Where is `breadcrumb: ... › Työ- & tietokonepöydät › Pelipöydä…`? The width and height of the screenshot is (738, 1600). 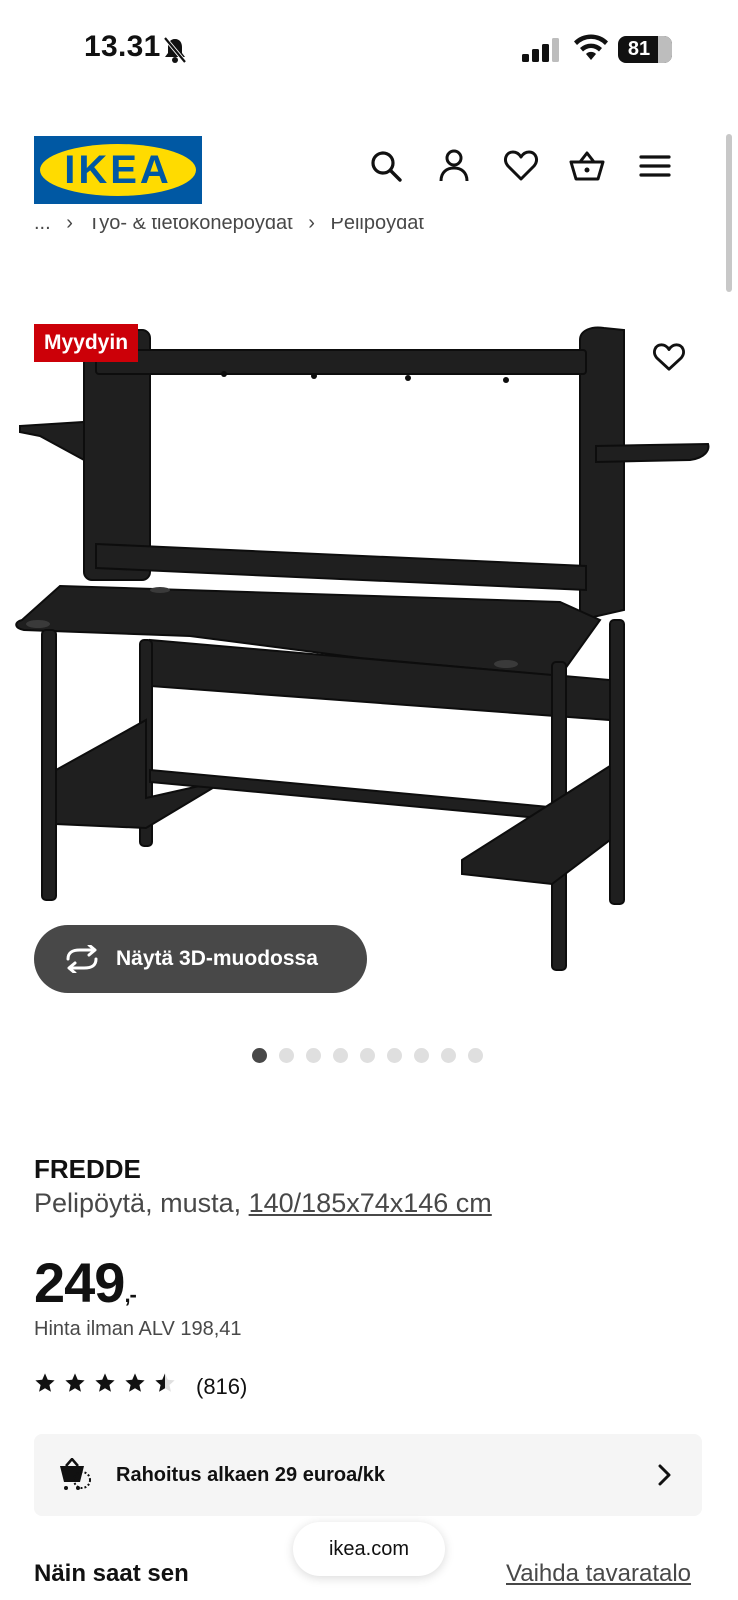
breadcrumb: ... › Työ- & tietokonepöydät › Pelipöydä… is located at coordinates (234, 231).